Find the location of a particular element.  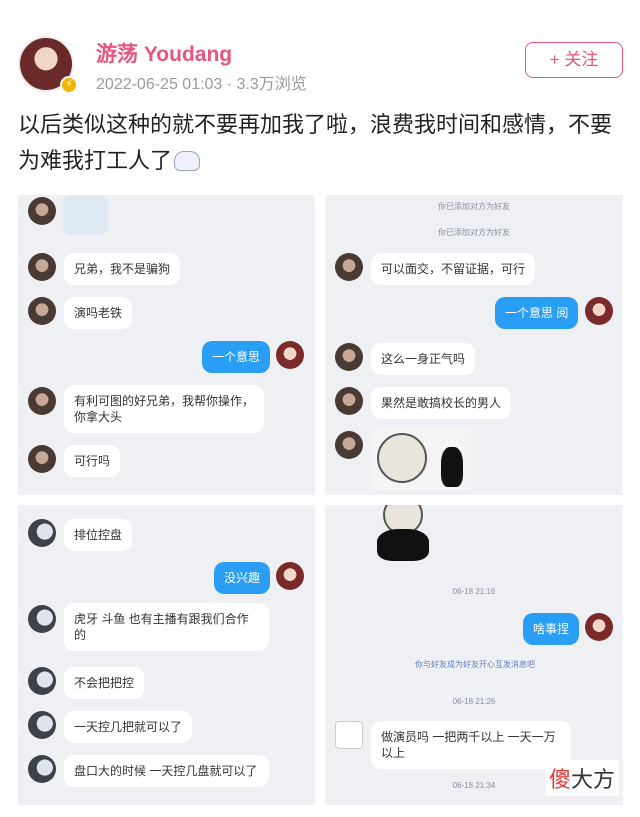

post-meta: 2022-06-25 01:03 · 3.3万浏览 is located at coordinates (201, 84).